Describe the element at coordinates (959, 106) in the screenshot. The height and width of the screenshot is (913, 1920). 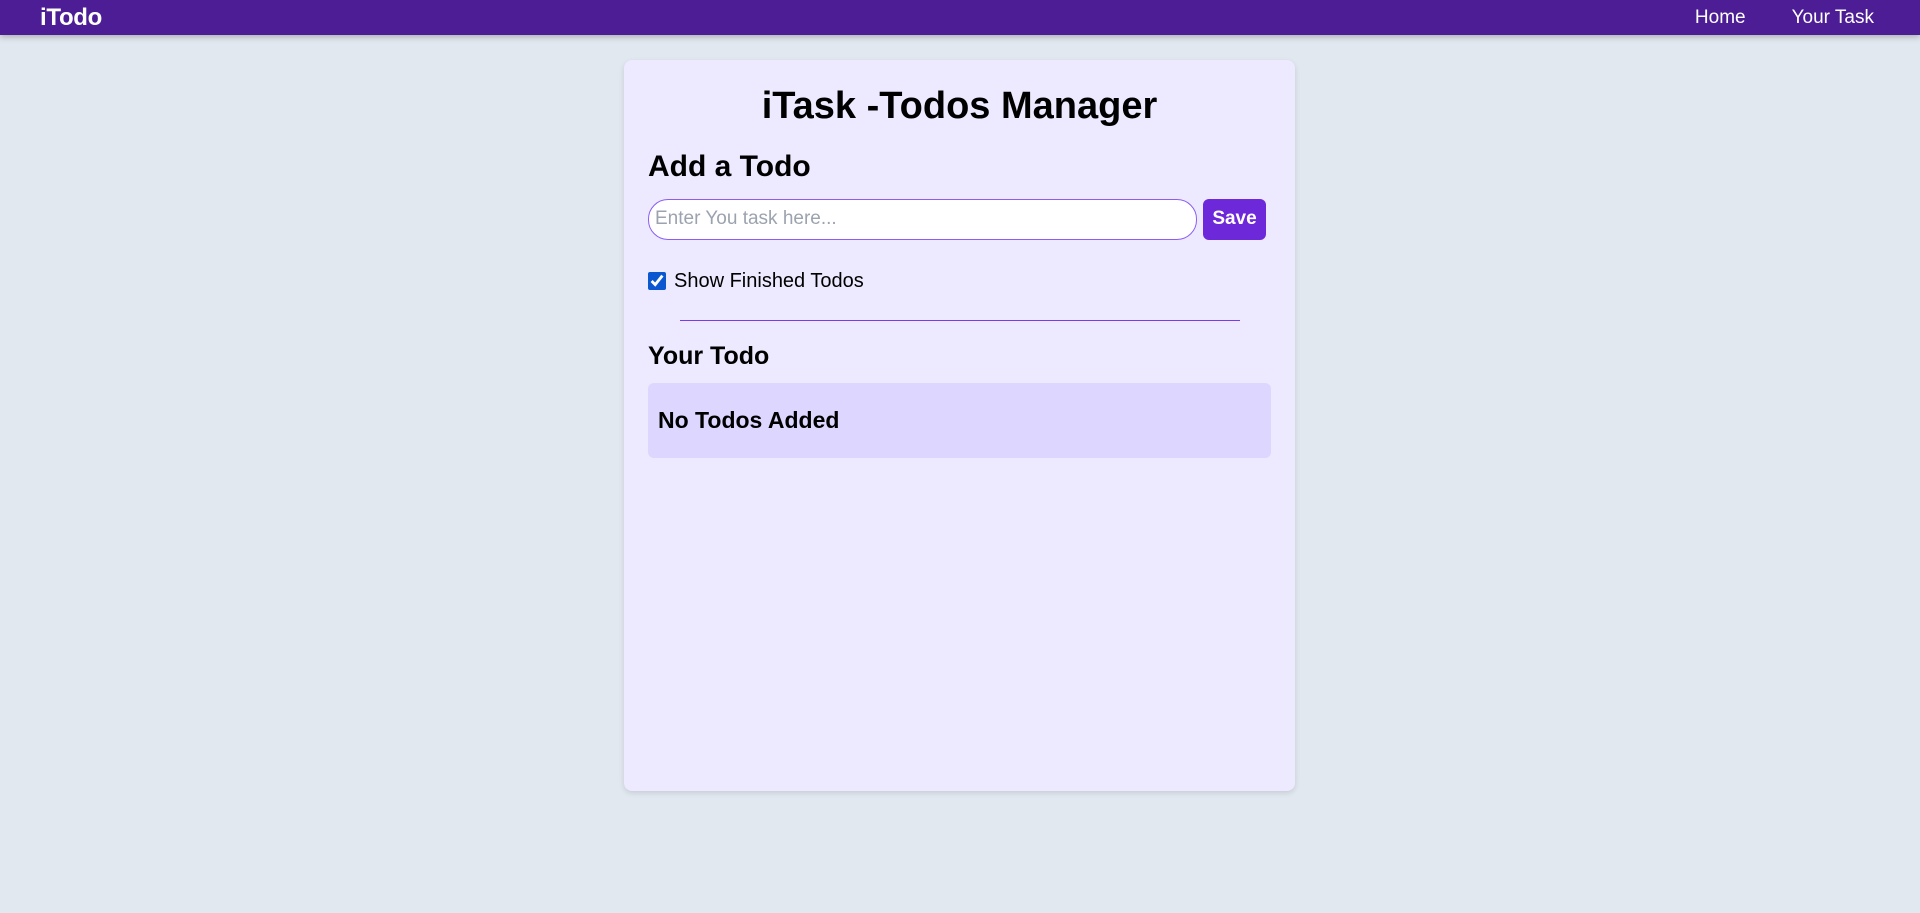
I see `page-title: iTask -Todos Manager` at that location.